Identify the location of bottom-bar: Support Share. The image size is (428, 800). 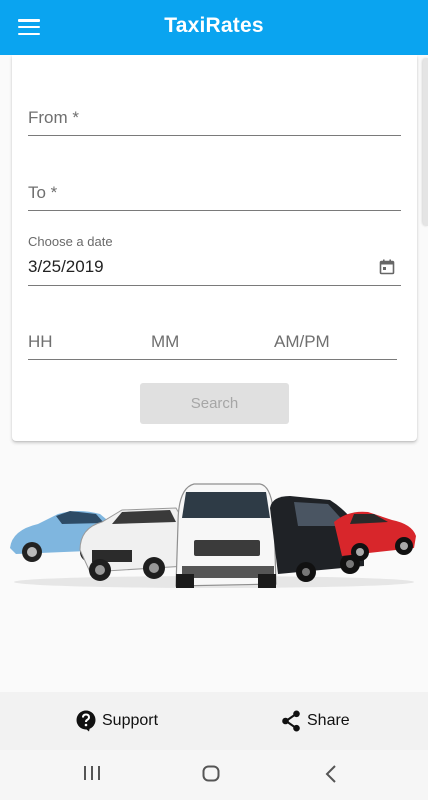
(214, 721).